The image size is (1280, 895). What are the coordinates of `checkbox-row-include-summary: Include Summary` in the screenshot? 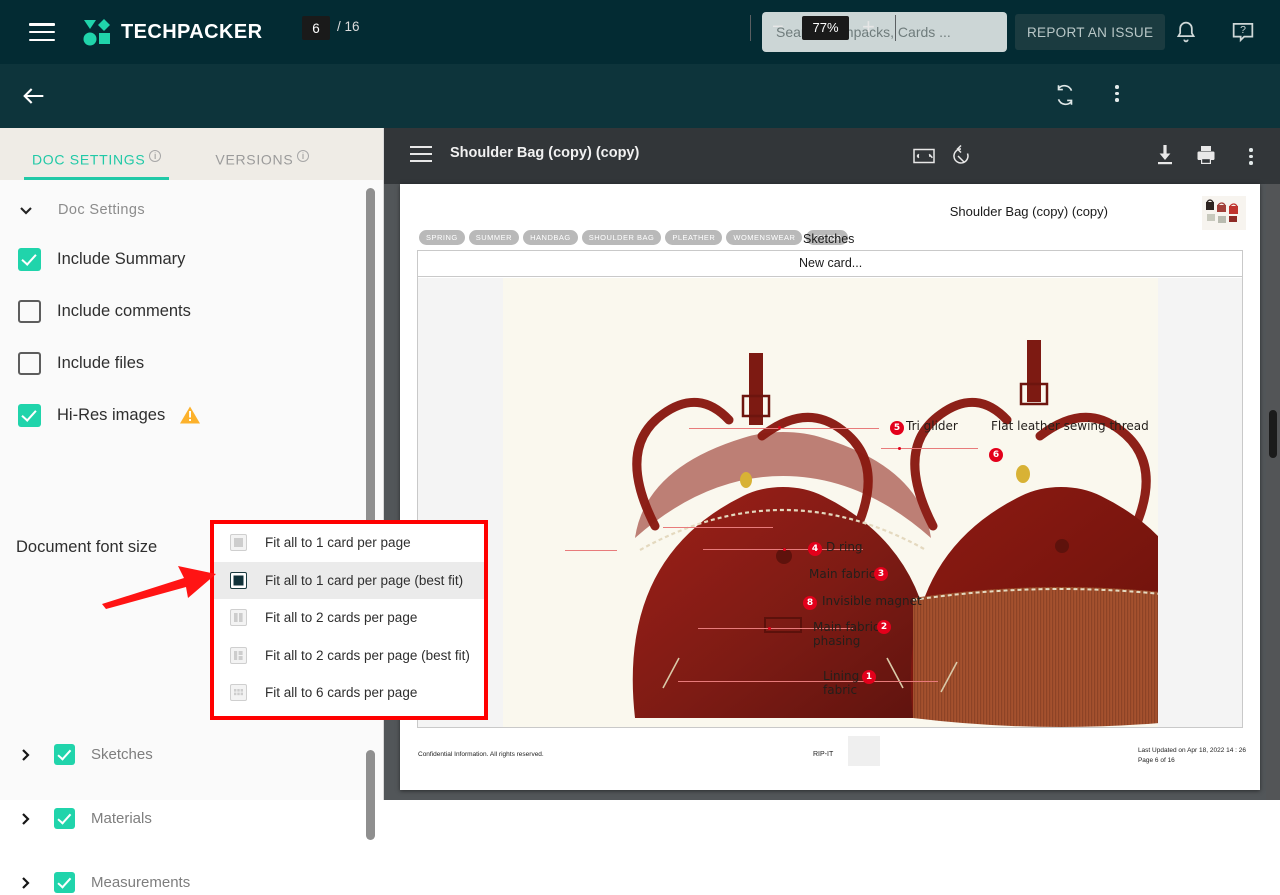 It's located at (200, 259).